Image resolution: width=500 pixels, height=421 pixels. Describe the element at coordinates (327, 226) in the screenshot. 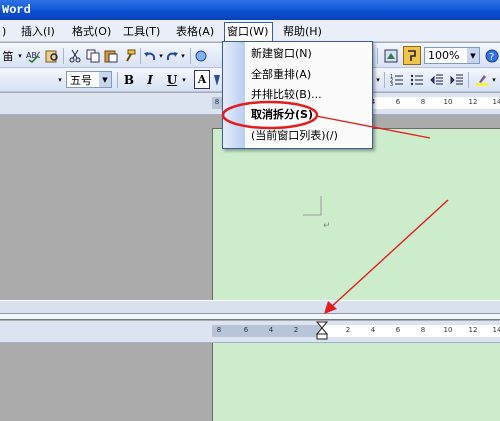

I see `paragraph-mark: ↵` at that location.